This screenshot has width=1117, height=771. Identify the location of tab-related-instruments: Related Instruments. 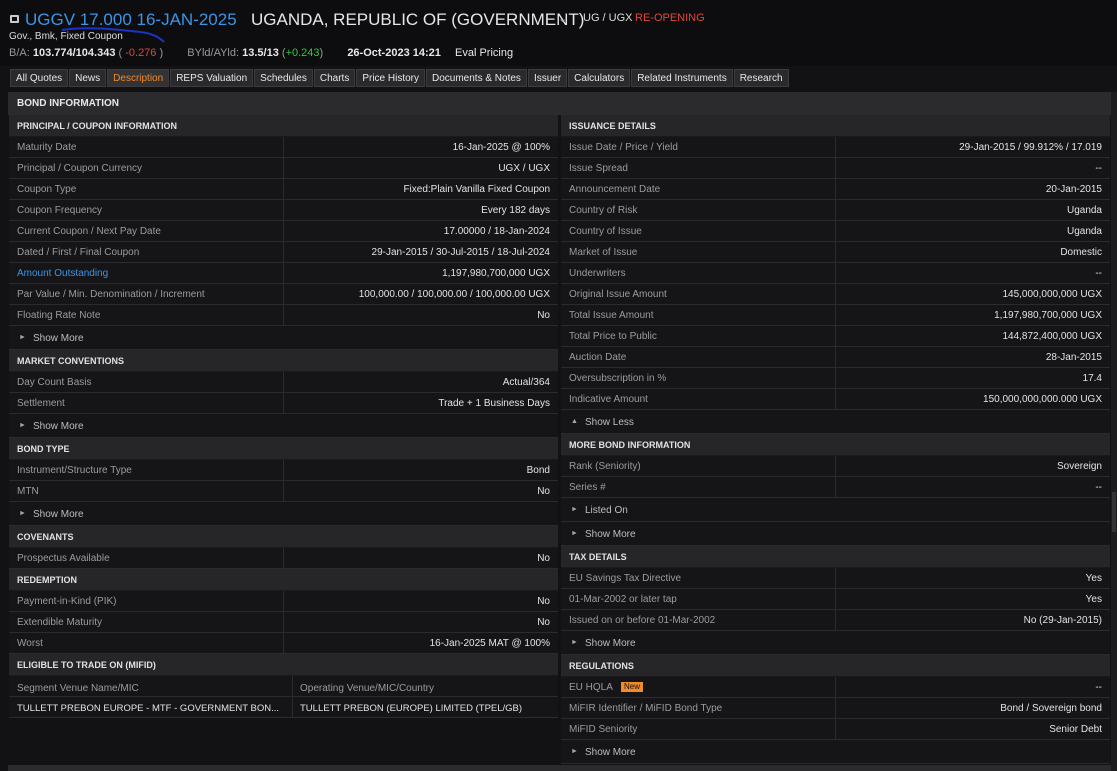
(682, 78).